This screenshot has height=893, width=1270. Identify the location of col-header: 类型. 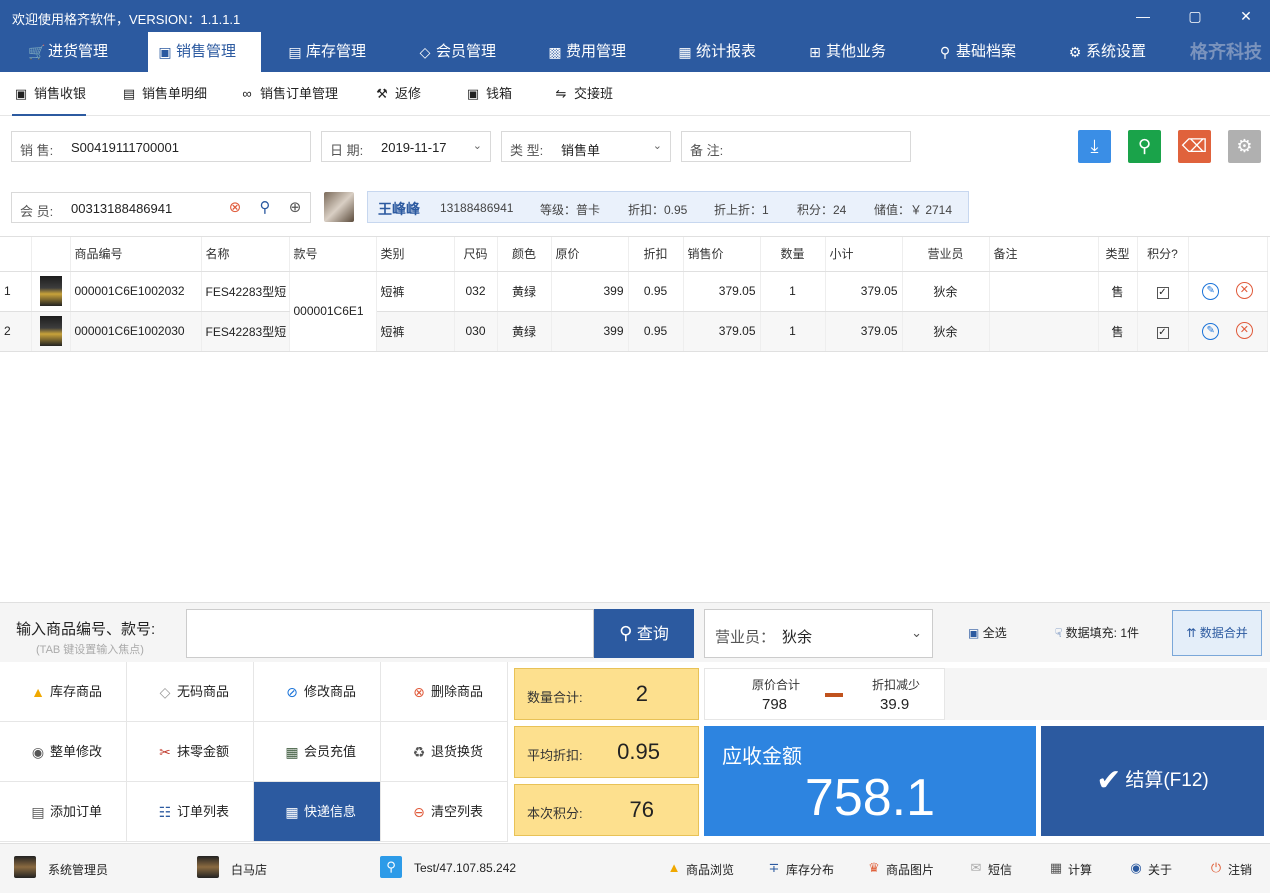
(1118, 254).